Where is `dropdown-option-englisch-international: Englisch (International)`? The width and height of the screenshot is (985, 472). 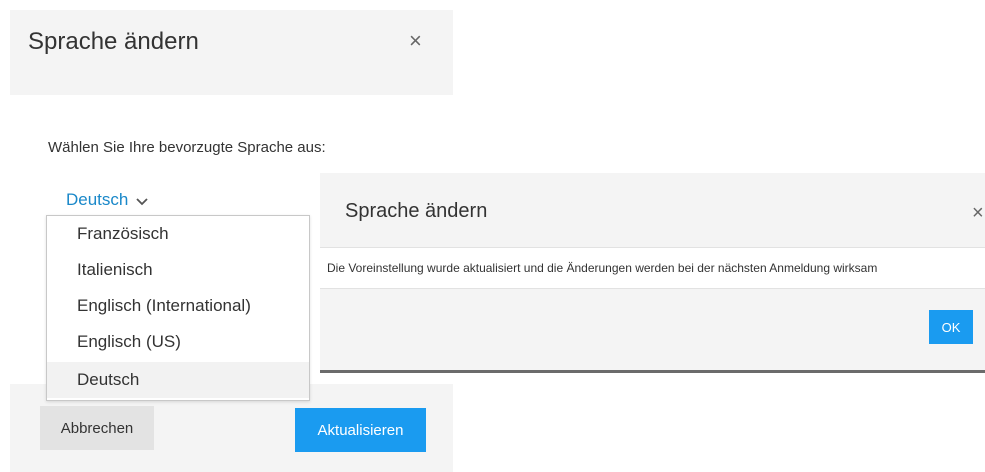 dropdown-option-englisch-international: Englisch (International) is located at coordinates (178, 306).